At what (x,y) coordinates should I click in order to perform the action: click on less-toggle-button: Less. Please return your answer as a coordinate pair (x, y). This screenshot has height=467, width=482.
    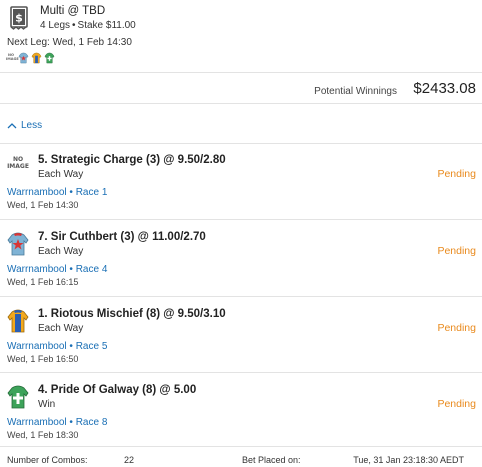
    Looking at the image, I should click on (24, 125).